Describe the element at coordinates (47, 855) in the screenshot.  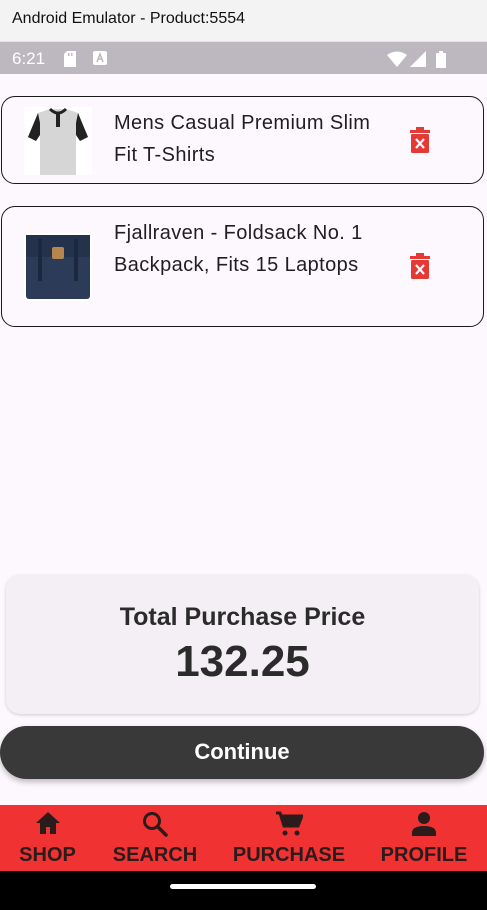
I see `nav-label: SHOP` at that location.